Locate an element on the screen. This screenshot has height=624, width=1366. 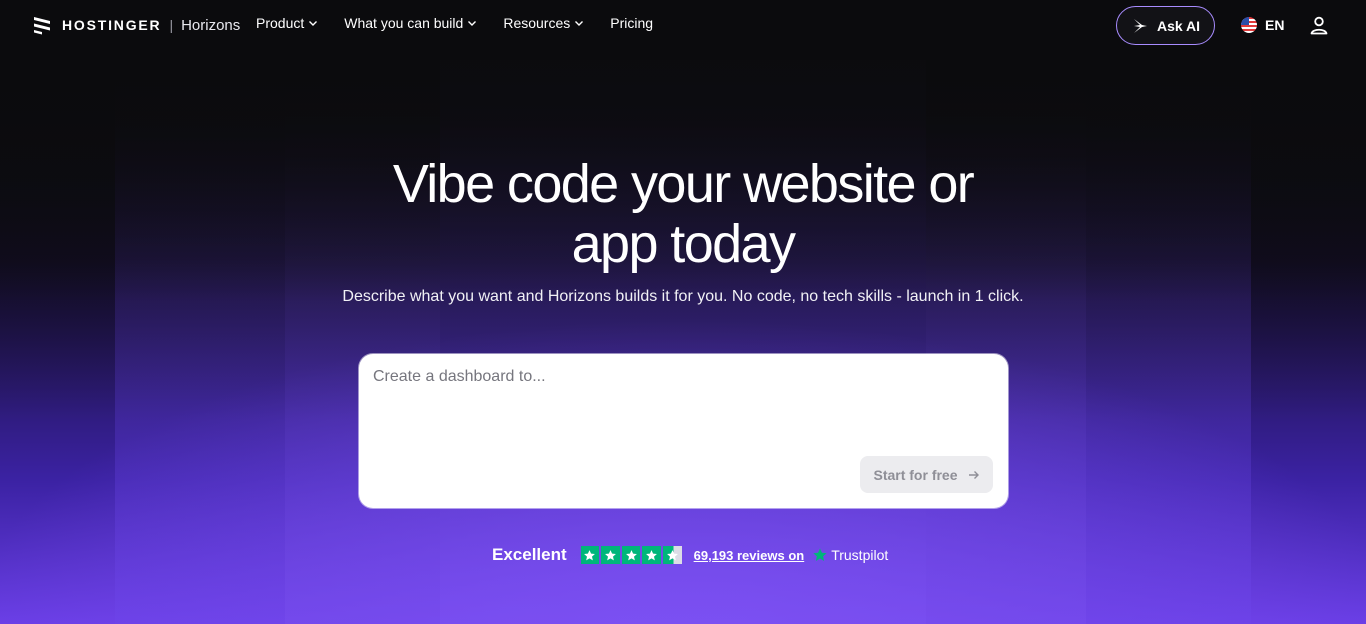
menu-item-label: What you can build is located at coordinates (404, 23).